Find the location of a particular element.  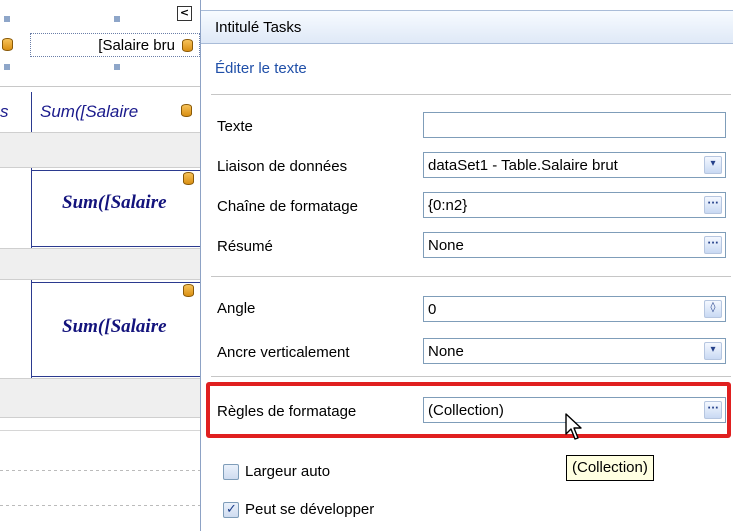

property-label-formatting-rules: Règles de formatage is located at coordinates (287, 411).